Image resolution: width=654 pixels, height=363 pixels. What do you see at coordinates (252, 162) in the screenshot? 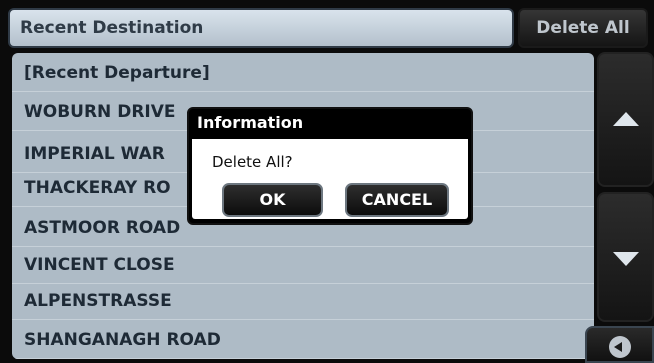
I see `dialog-message: Delete All?` at bounding box center [252, 162].